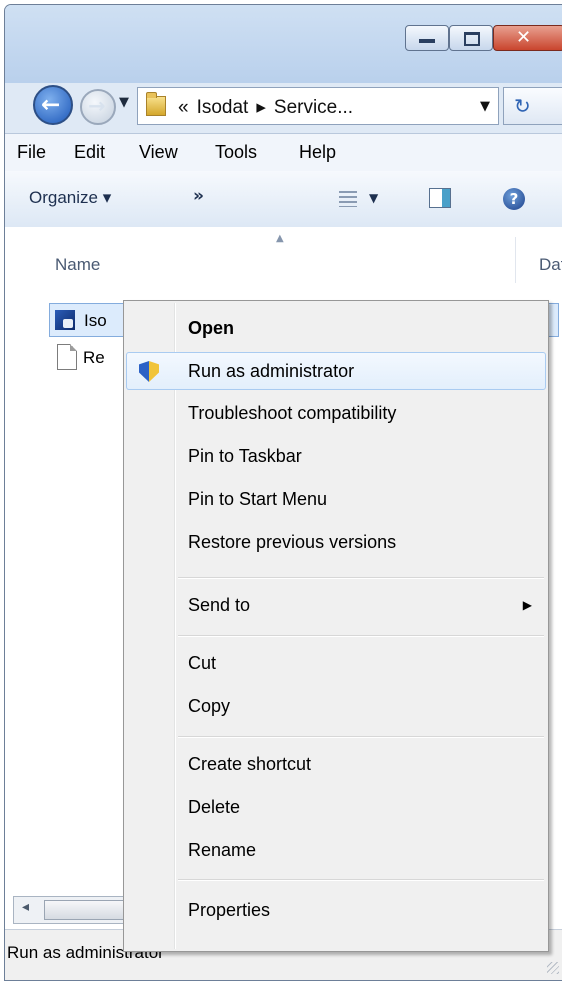 This screenshot has height=983, width=562. What do you see at coordinates (427, 41) in the screenshot?
I see `minimize-icon` at bounding box center [427, 41].